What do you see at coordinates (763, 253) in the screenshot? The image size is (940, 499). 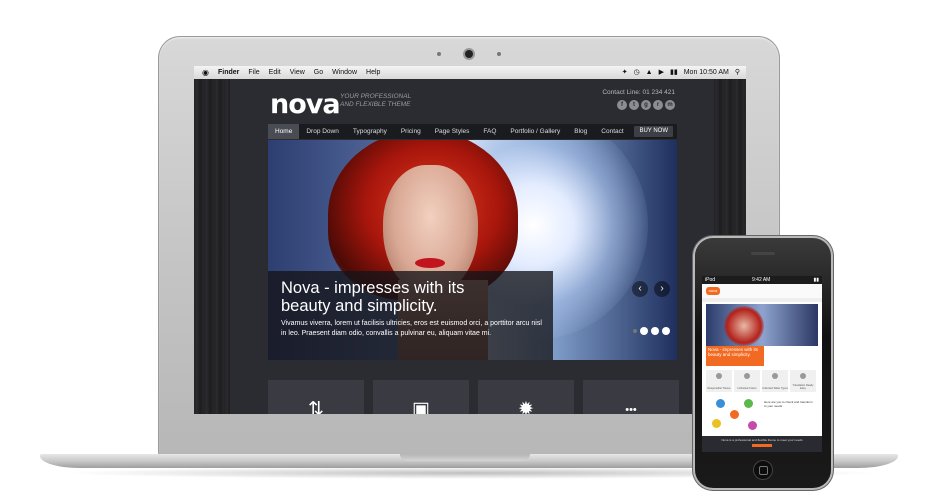 I see `speaker-slot` at bounding box center [763, 253].